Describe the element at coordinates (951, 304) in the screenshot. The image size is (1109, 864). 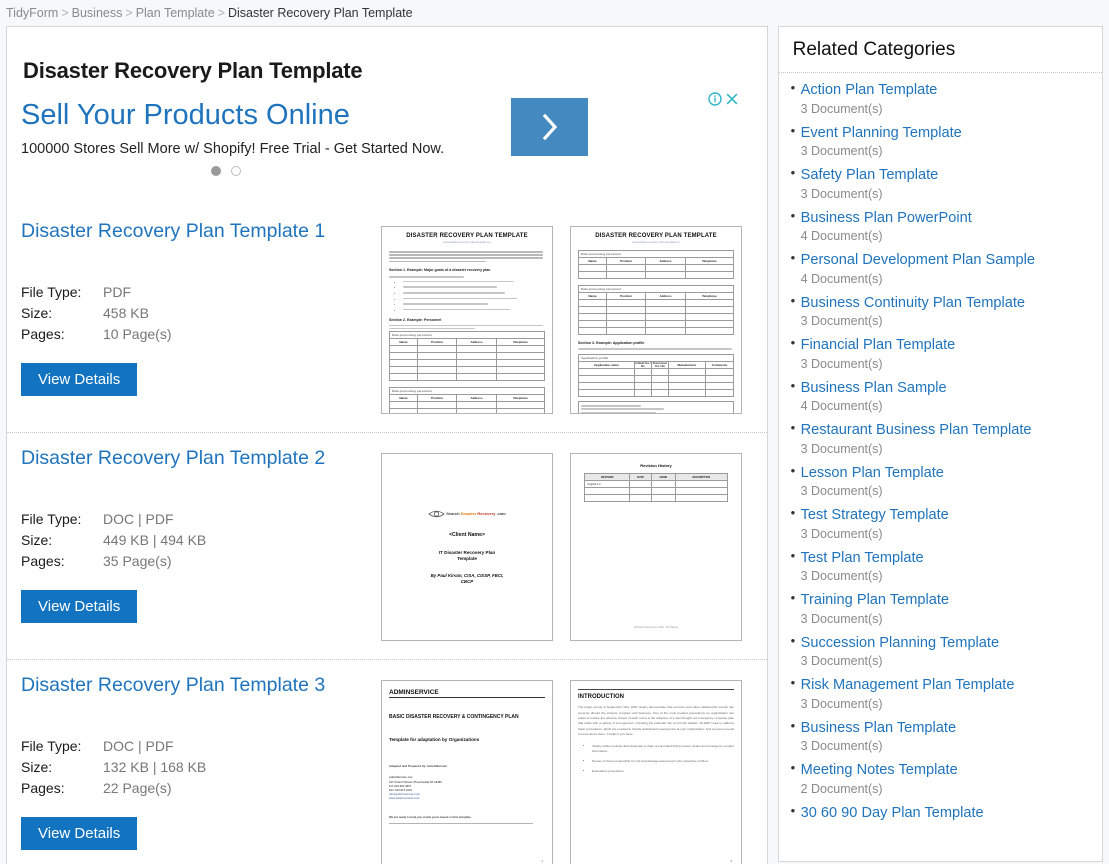
I see `category-link: Business Continuity Plan Template` at that location.